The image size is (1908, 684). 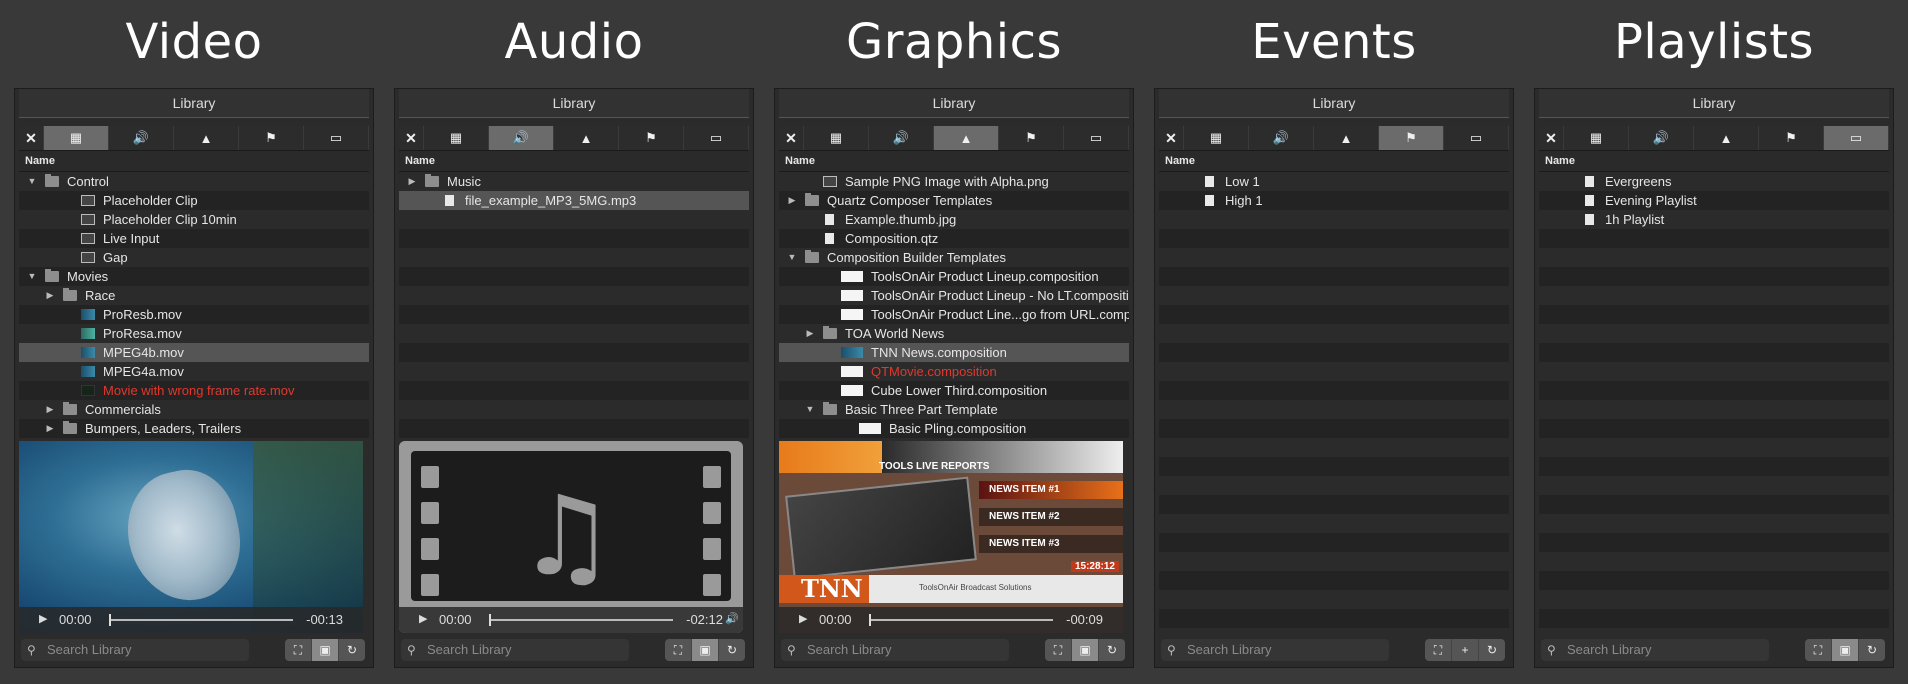 What do you see at coordinates (732, 618) in the screenshot?
I see `volume-icon: 🔊` at bounding box center [732, 618].